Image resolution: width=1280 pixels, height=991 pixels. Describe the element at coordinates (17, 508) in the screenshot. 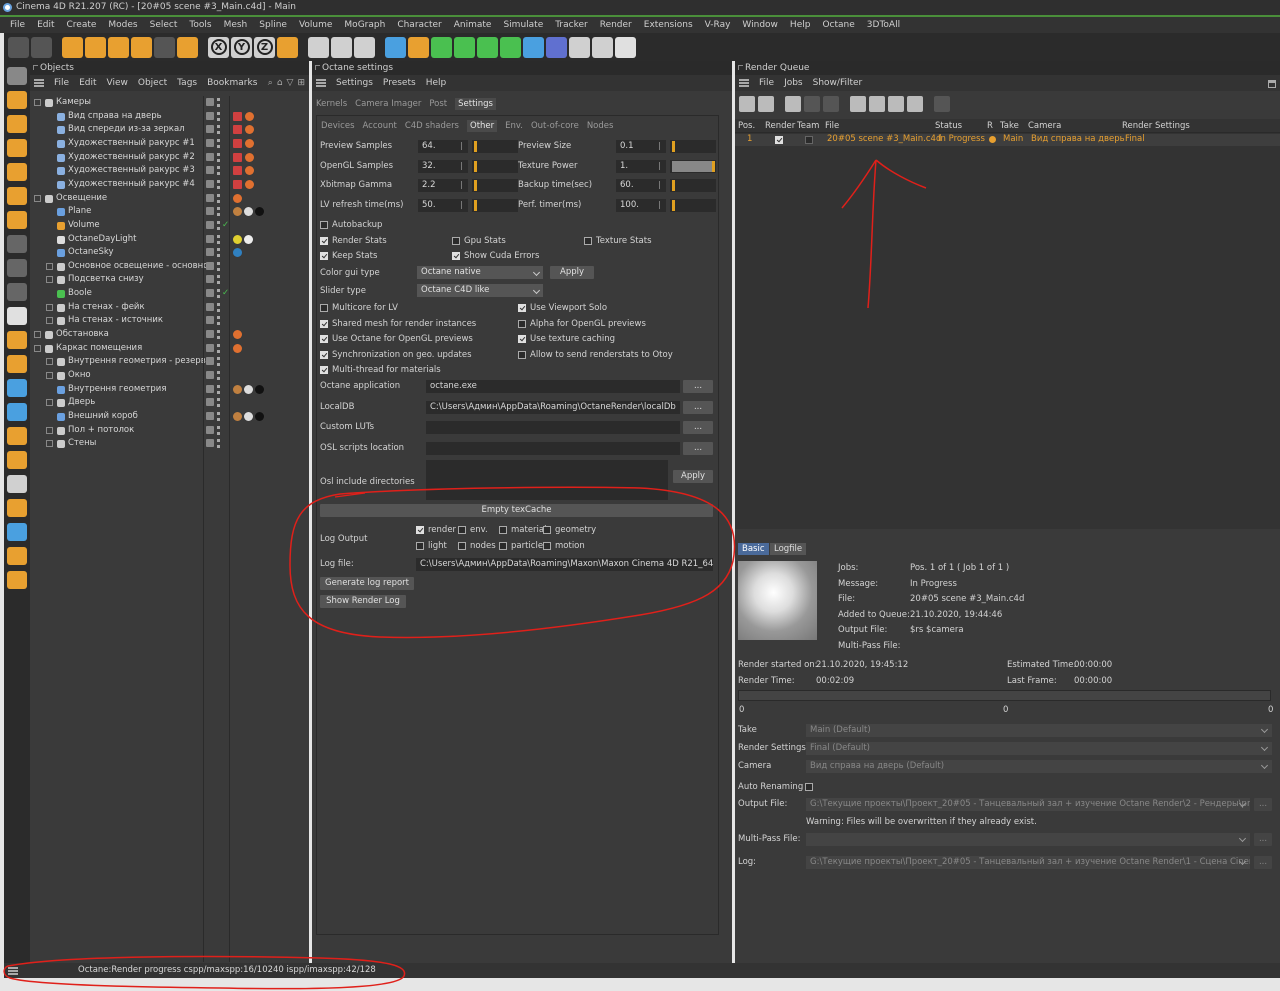

I see `uv-icon` at that location.